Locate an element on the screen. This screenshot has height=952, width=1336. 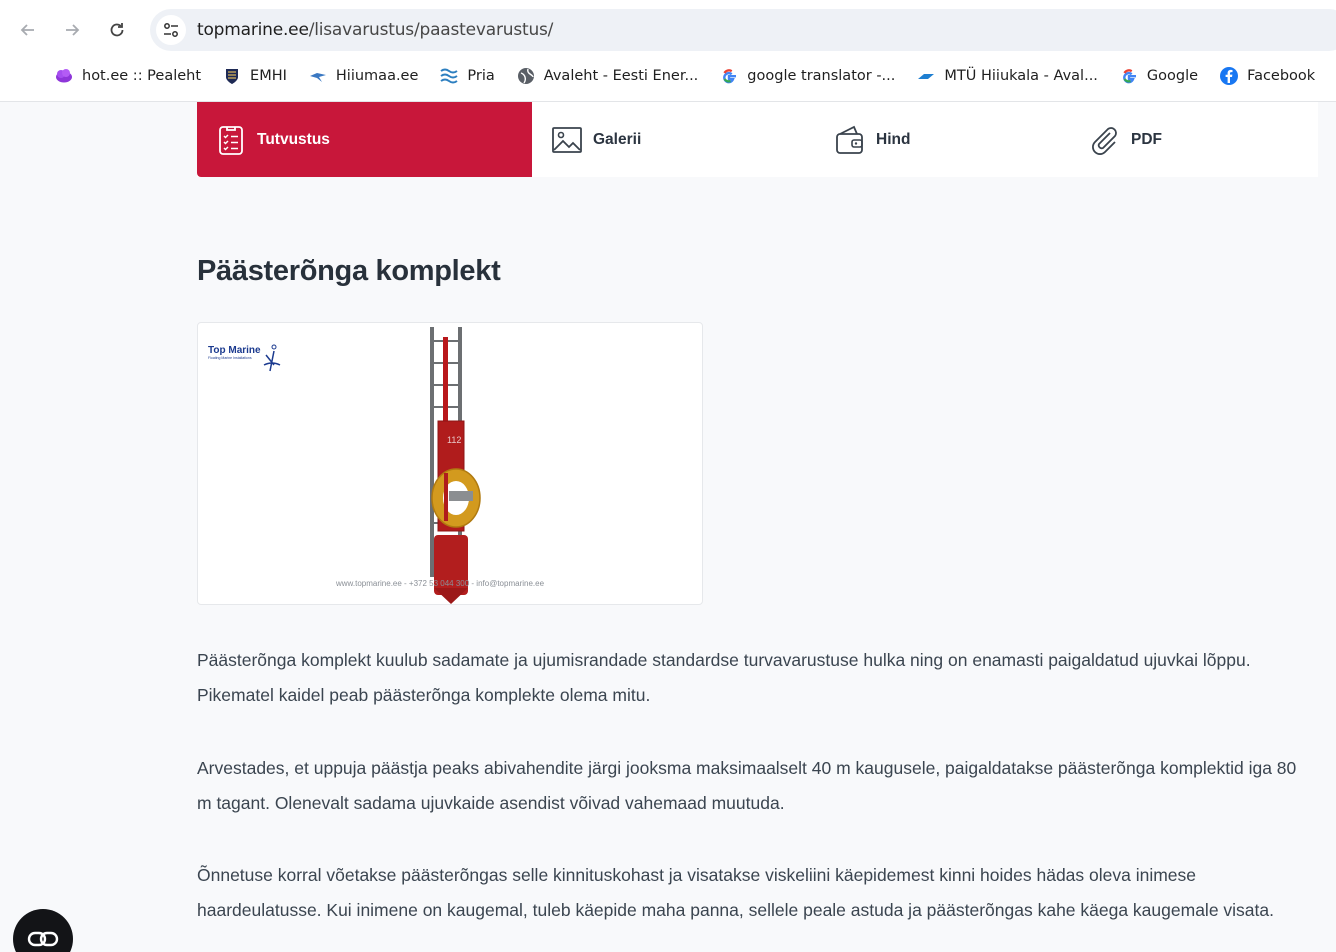
image-icon is located at coordinates (567, 140).